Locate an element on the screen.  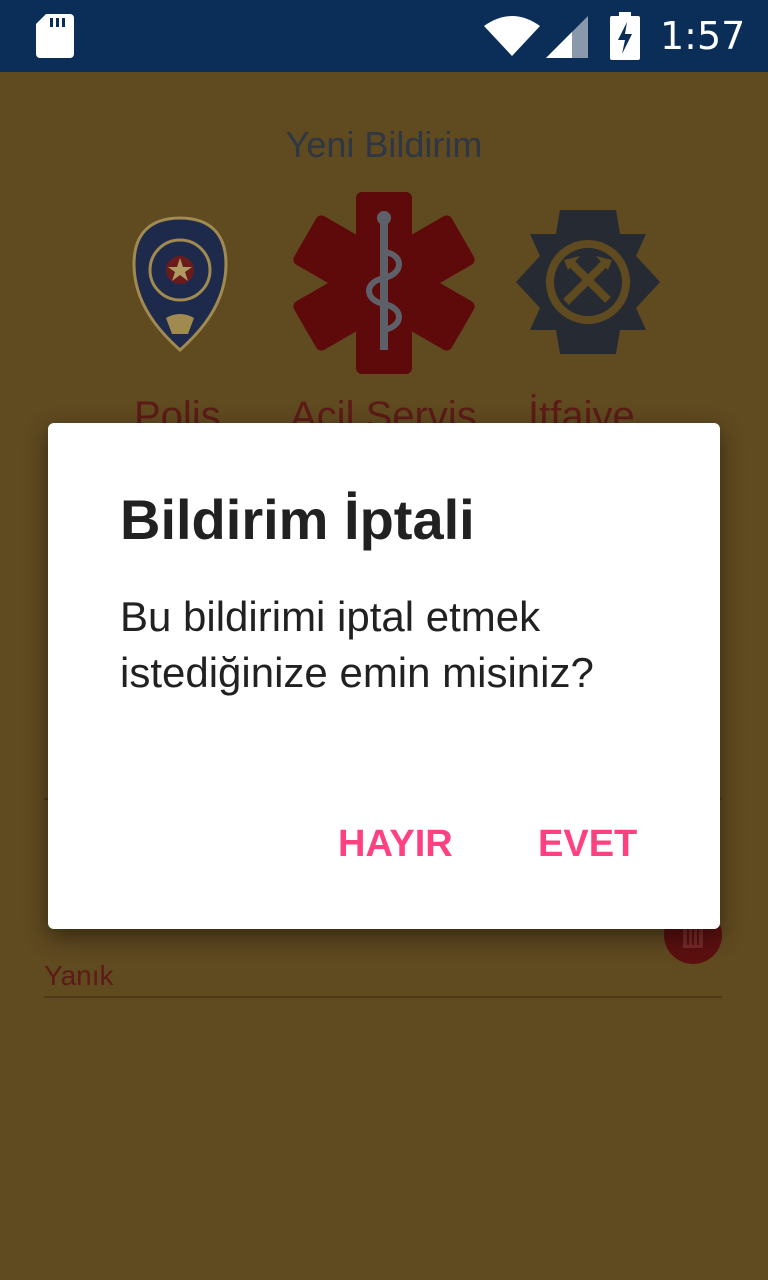
status-bar: 1:57 is located at coordinates (384, 36).